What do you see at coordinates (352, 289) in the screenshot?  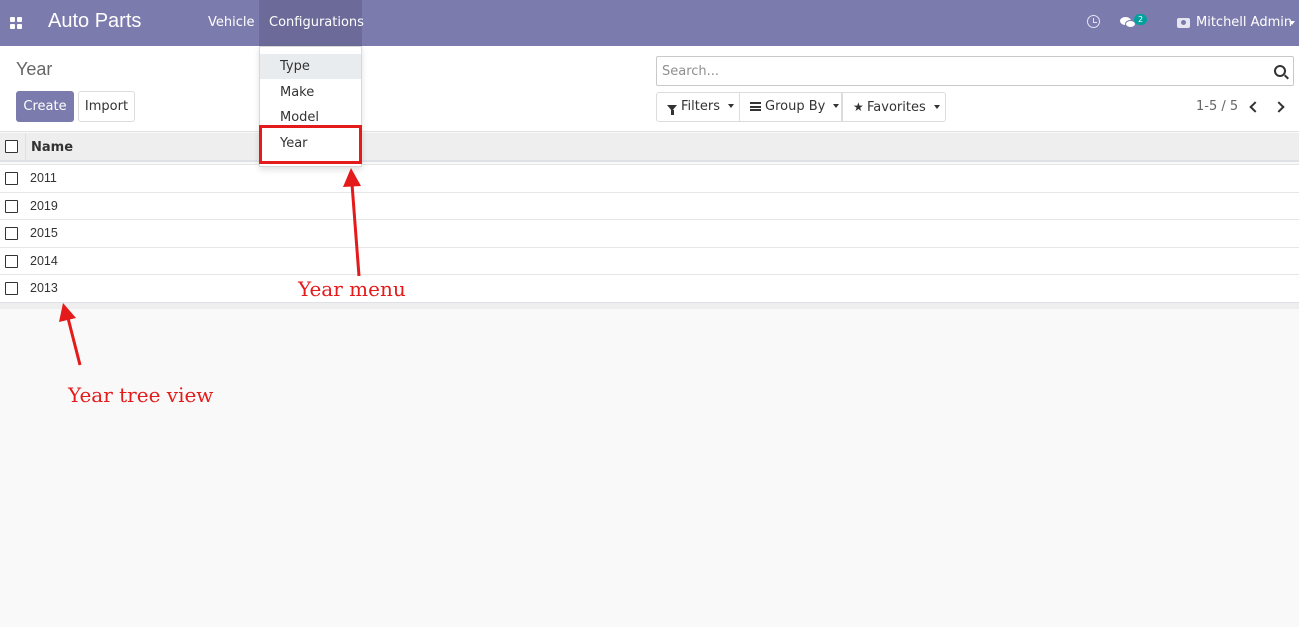 I see `annotation-year-menu: Year menu` at bounding box center [352, 289].